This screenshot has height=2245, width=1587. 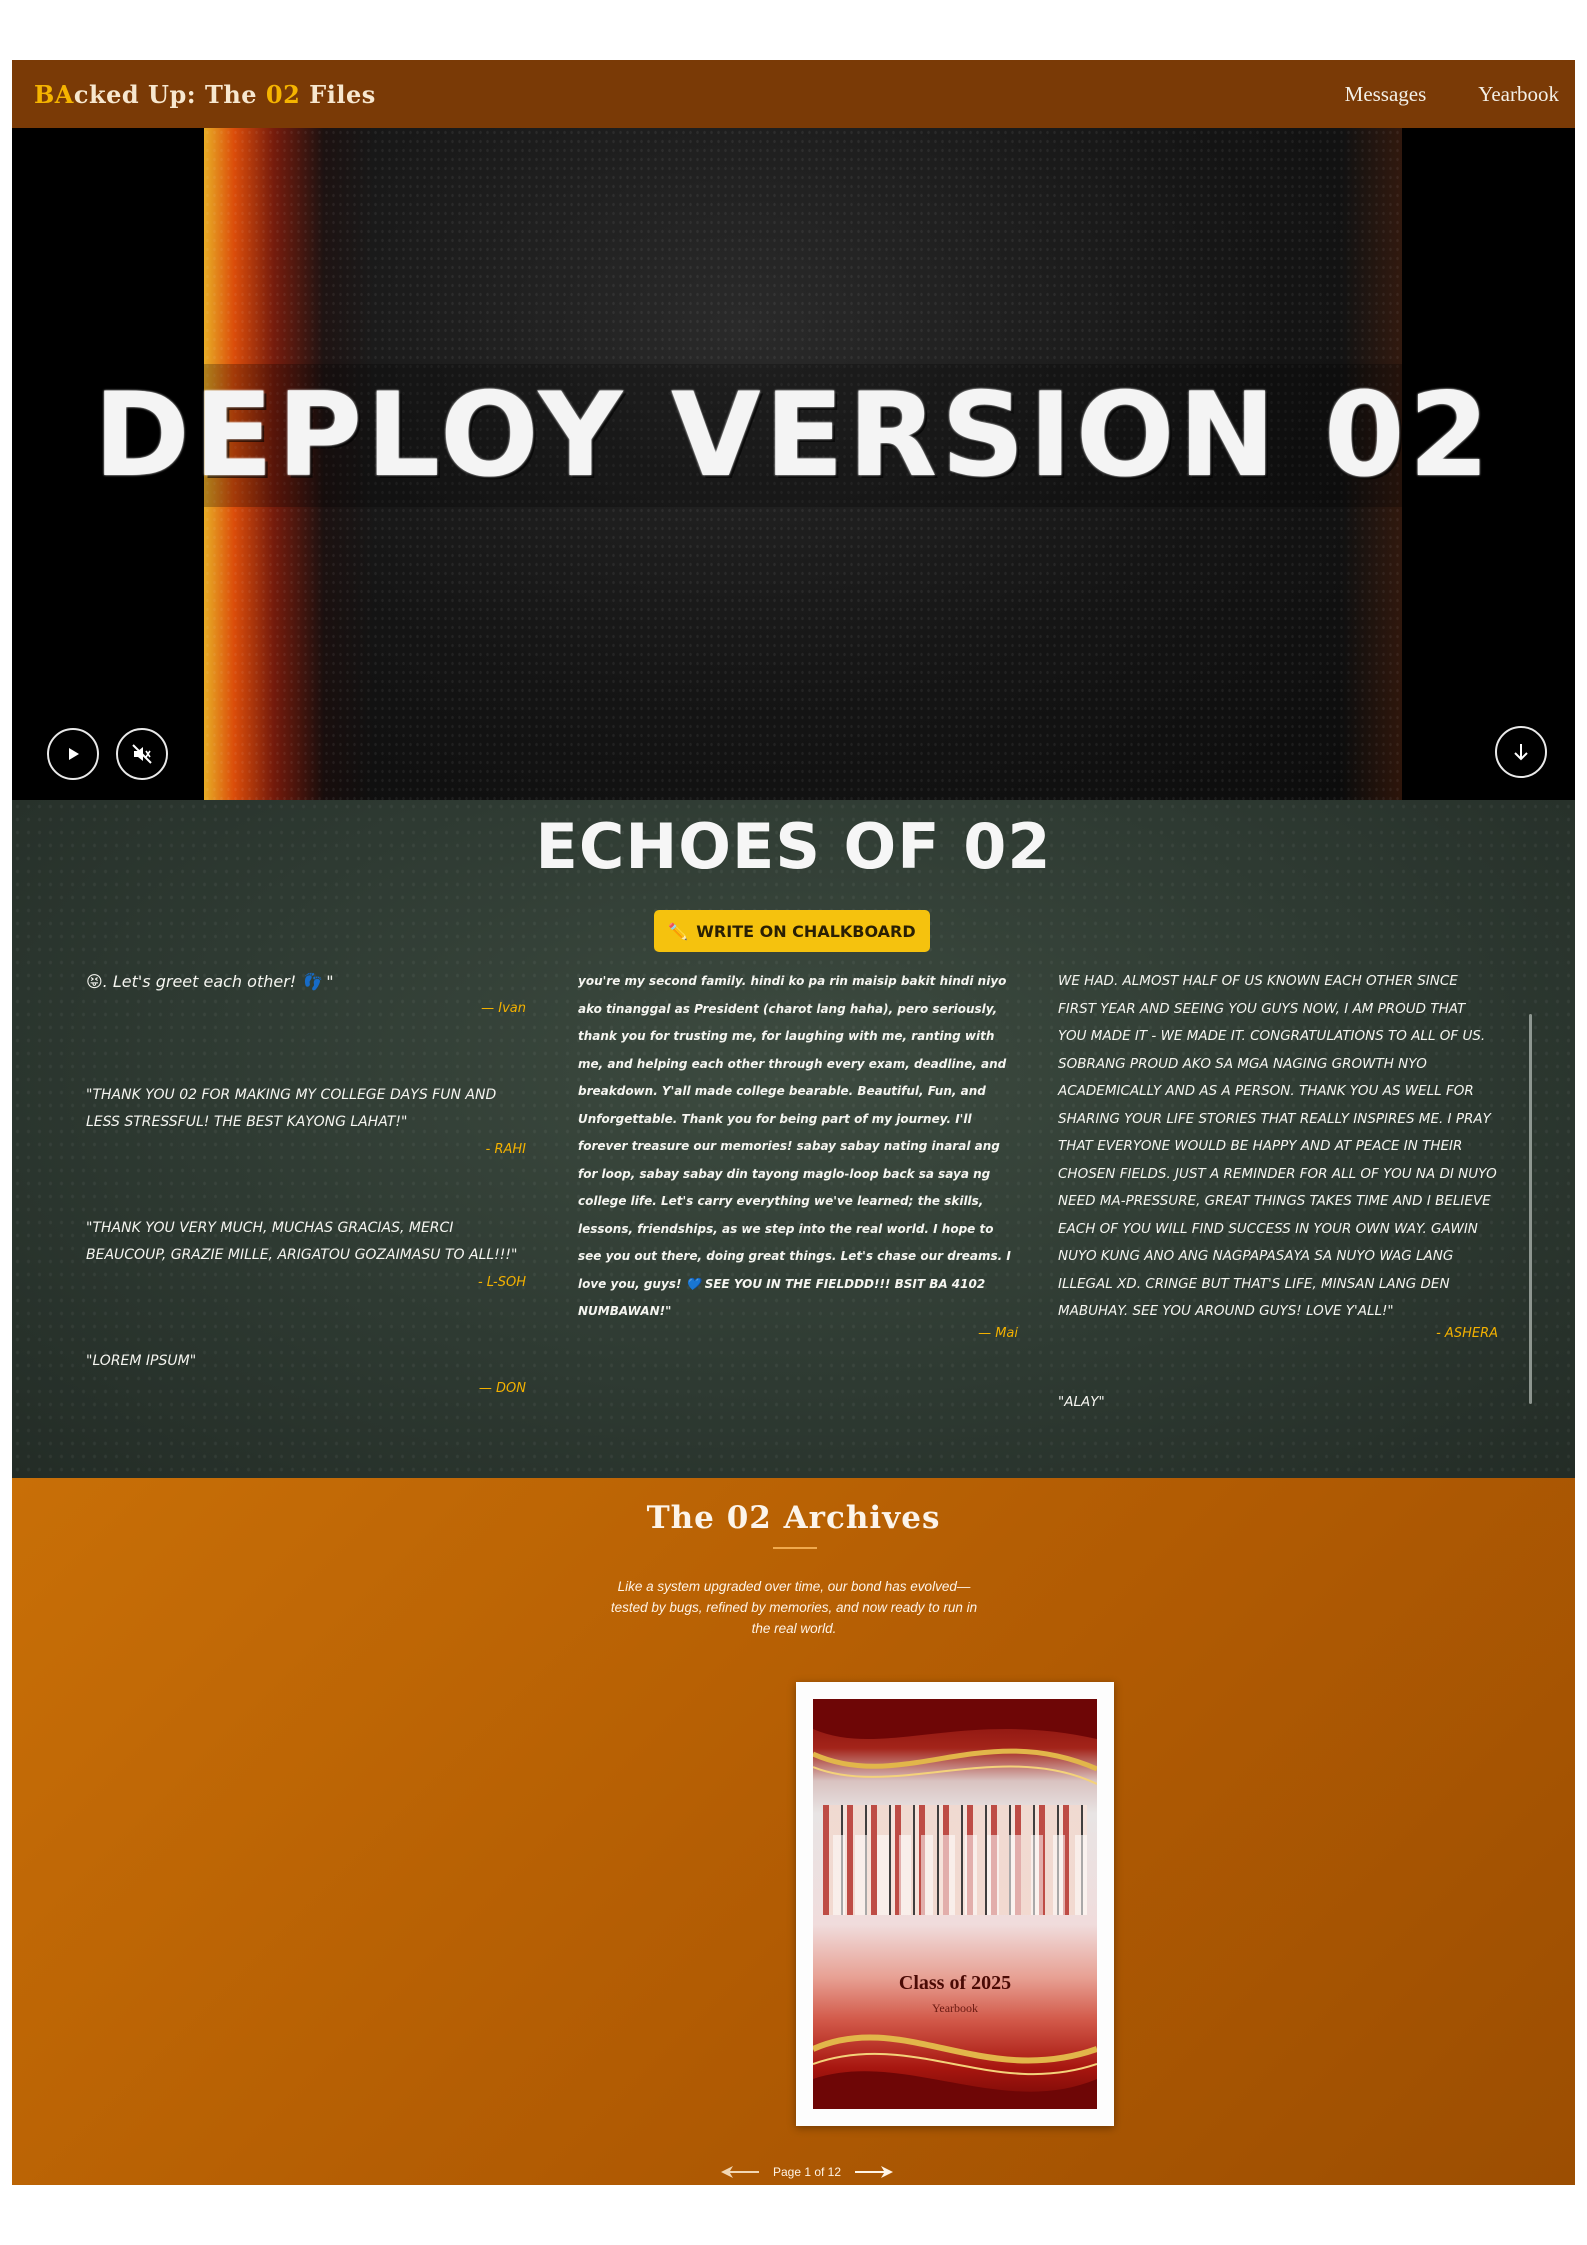 I want to click on arrow-down-icon, so click(x=1521, y=752).